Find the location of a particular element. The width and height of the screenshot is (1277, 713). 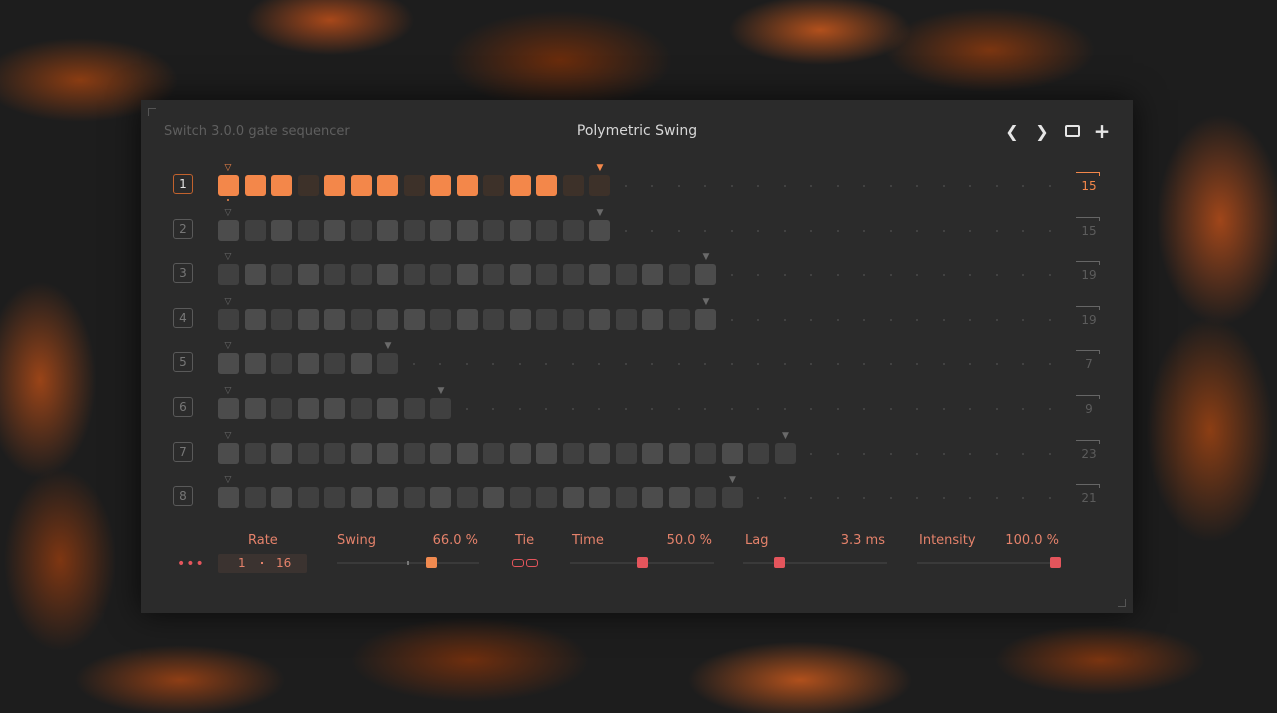

row-number-button: 6 is located at coordinates (183, 407).